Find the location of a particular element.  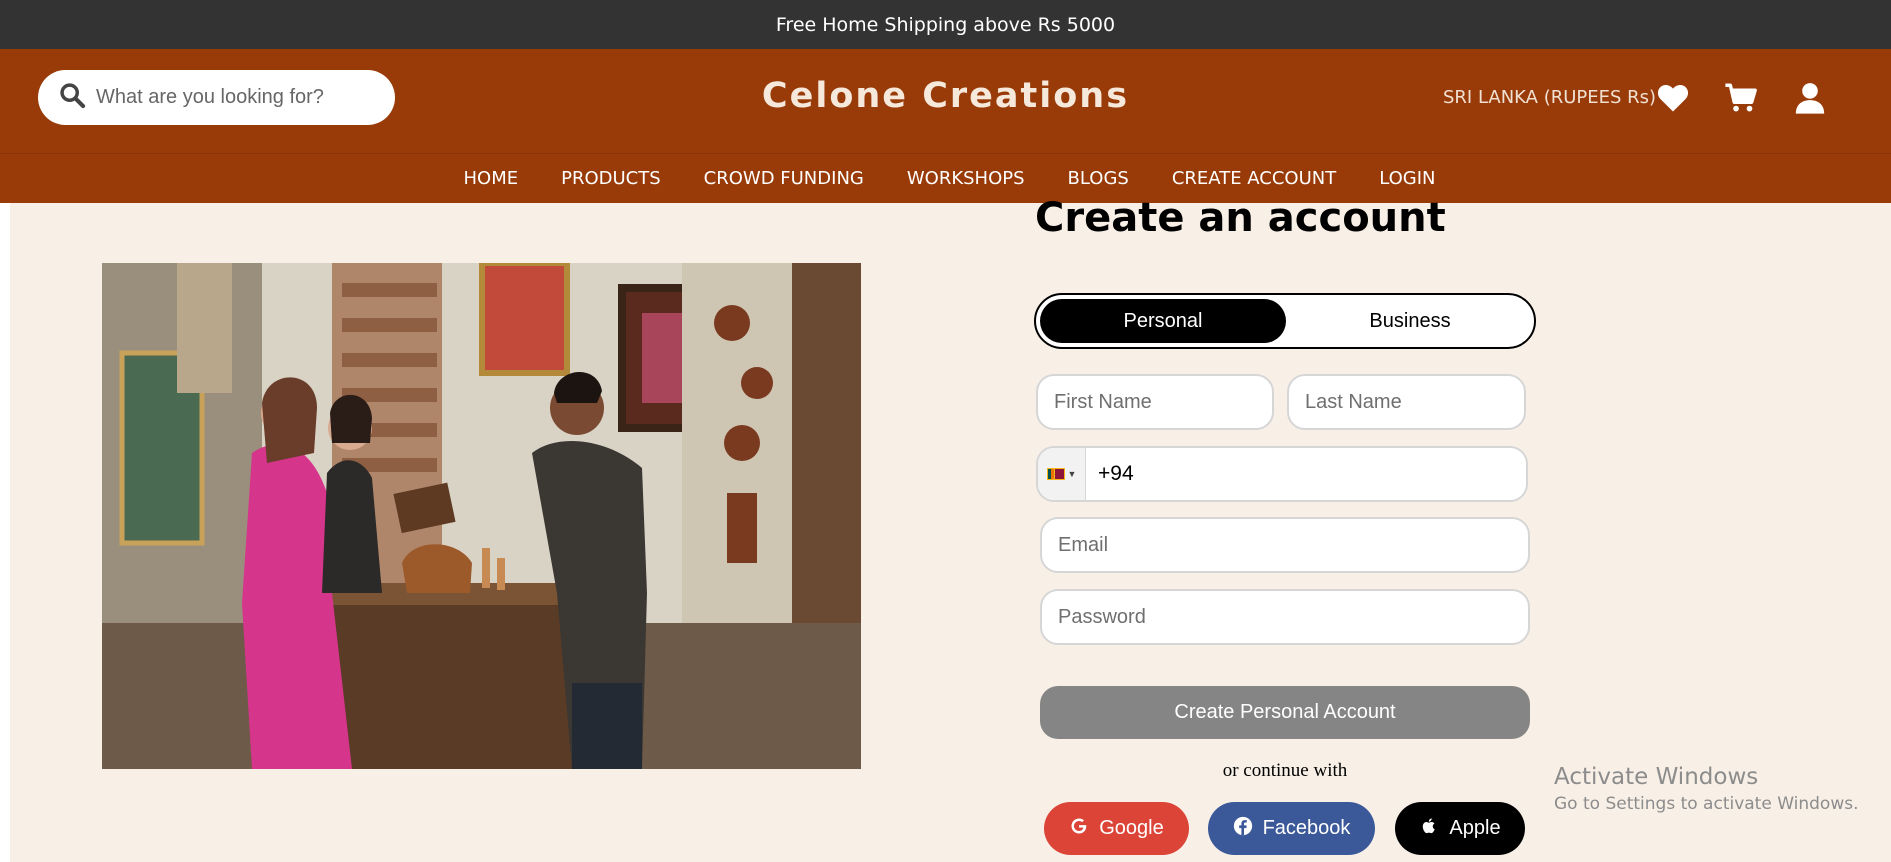

google-login-button: Google is located at coordinates (1116, 828).